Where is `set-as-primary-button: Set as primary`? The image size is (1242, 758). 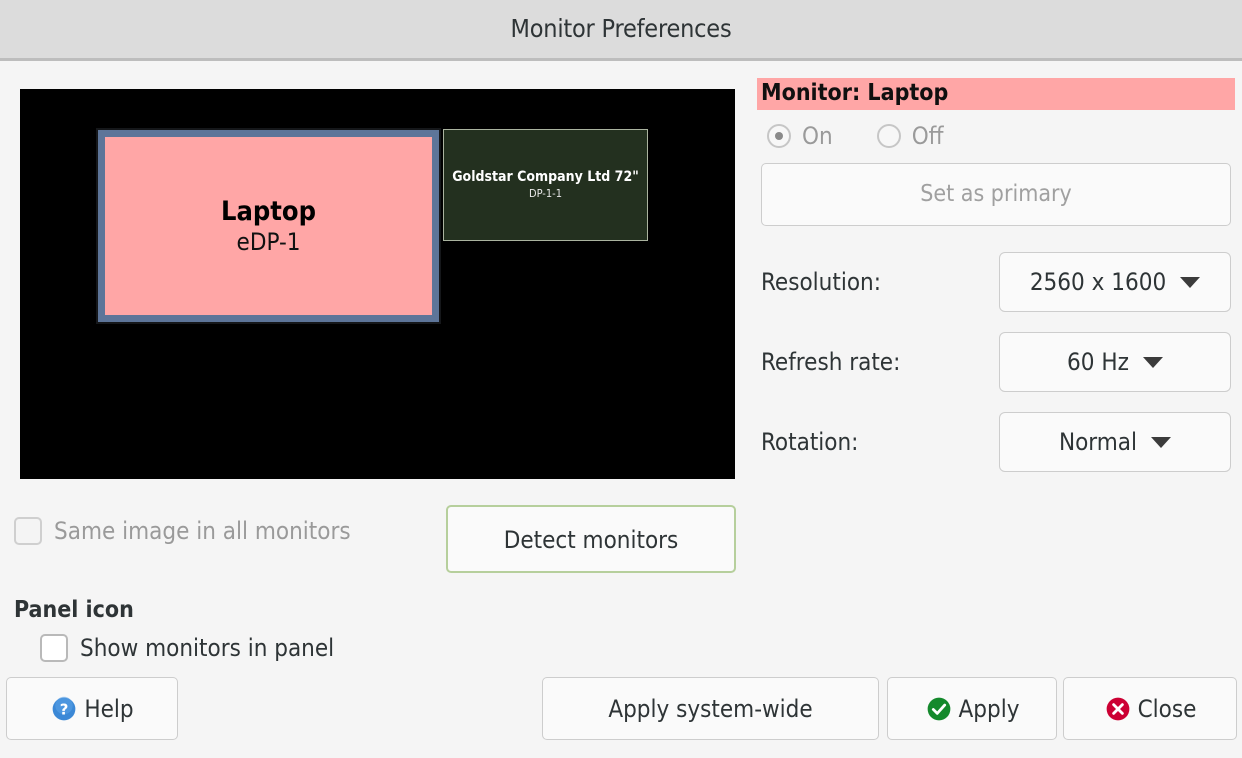
set-as-primary-button: Set as primary is located at coordinates (996, 194).